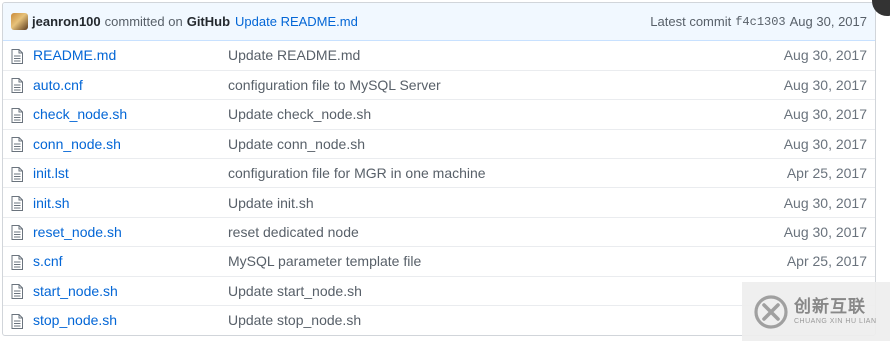  I want to click on latest-commit-label: Latest commit, so click(691, 21).